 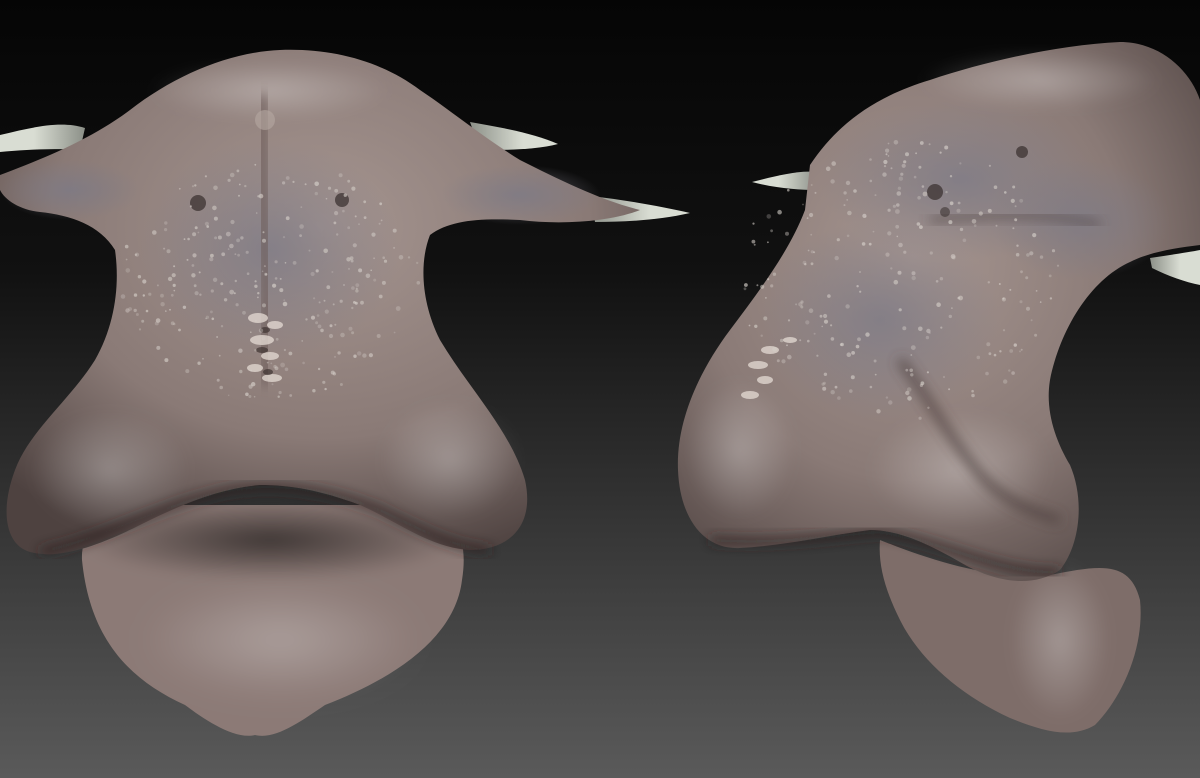 What do you see at coordinates (198, 203) in the screenshot?
I see `front-left-eye-pit` at bounding box center [198, 203].